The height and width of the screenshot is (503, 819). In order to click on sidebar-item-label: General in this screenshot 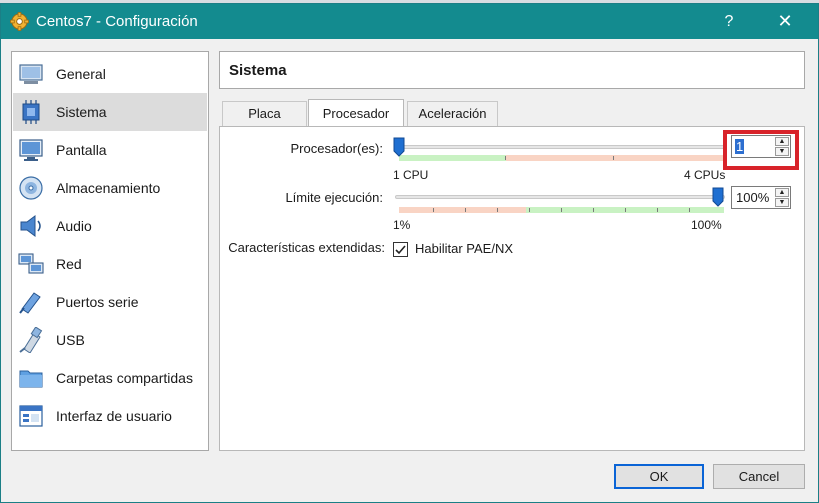, I will do `click(81, 74)`.